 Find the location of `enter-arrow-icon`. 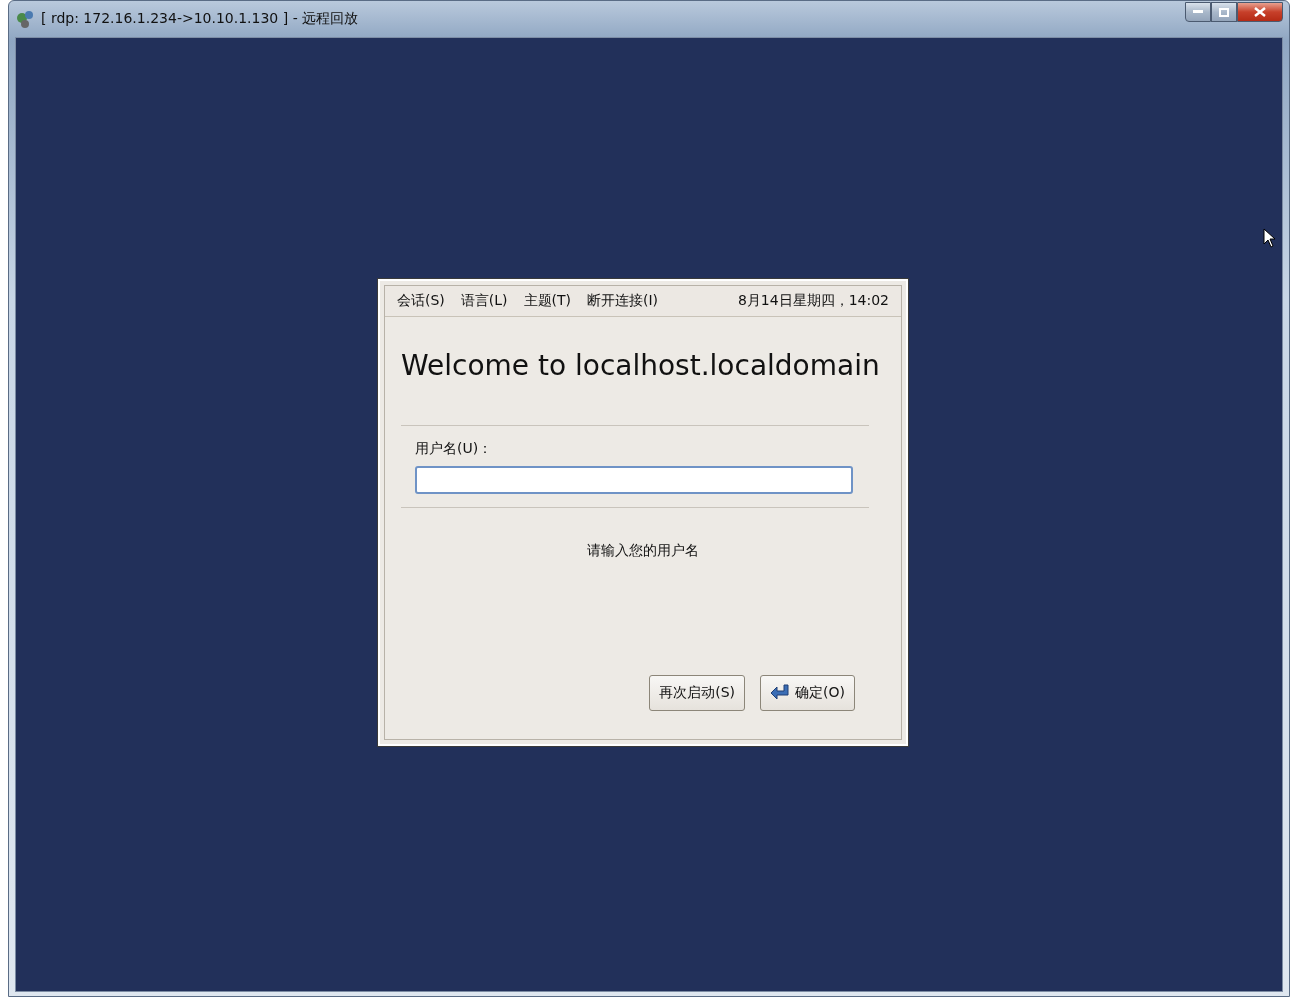

enter-arrow-icon is located at coordinates (780, 693).